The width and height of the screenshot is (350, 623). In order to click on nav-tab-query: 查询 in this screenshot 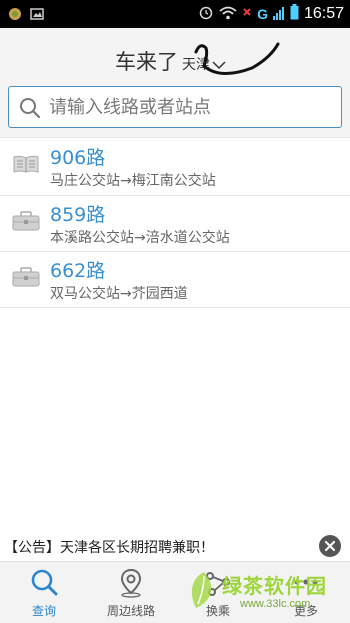, I will do `click(44, 592)`.